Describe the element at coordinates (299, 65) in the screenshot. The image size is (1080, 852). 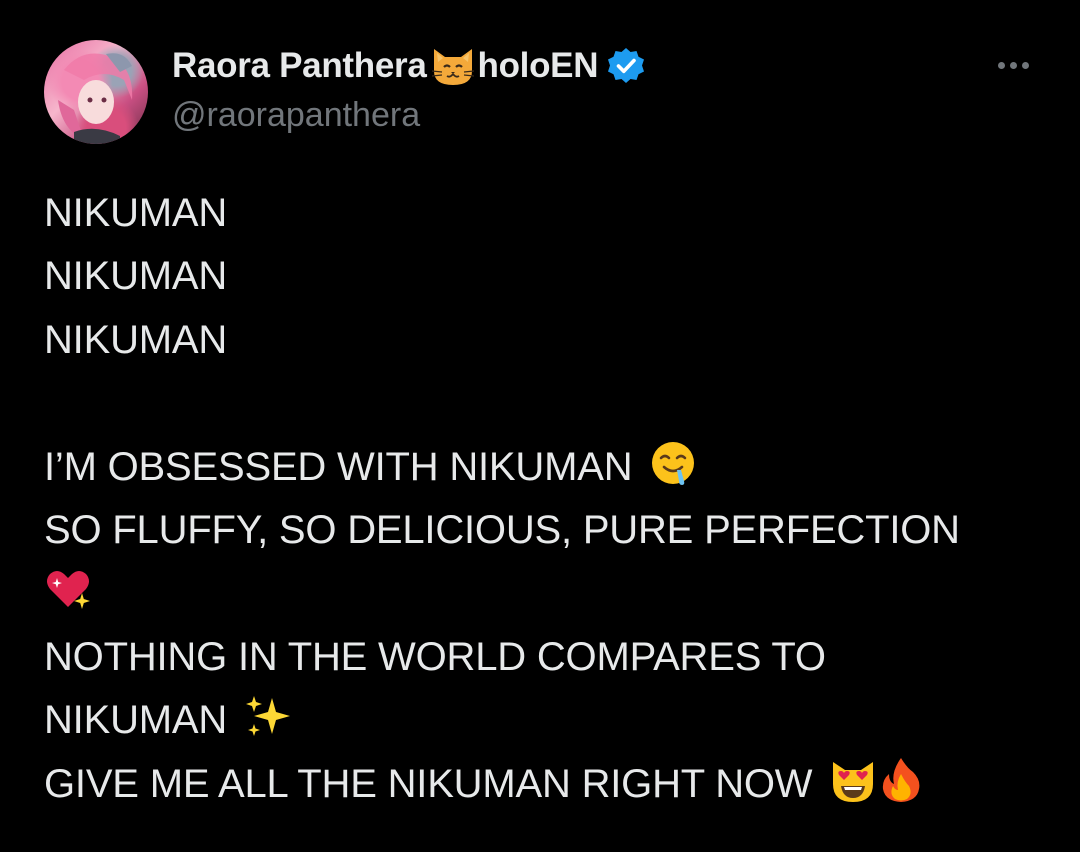
I see `display-name-part1: Raora Panthera` at that location.